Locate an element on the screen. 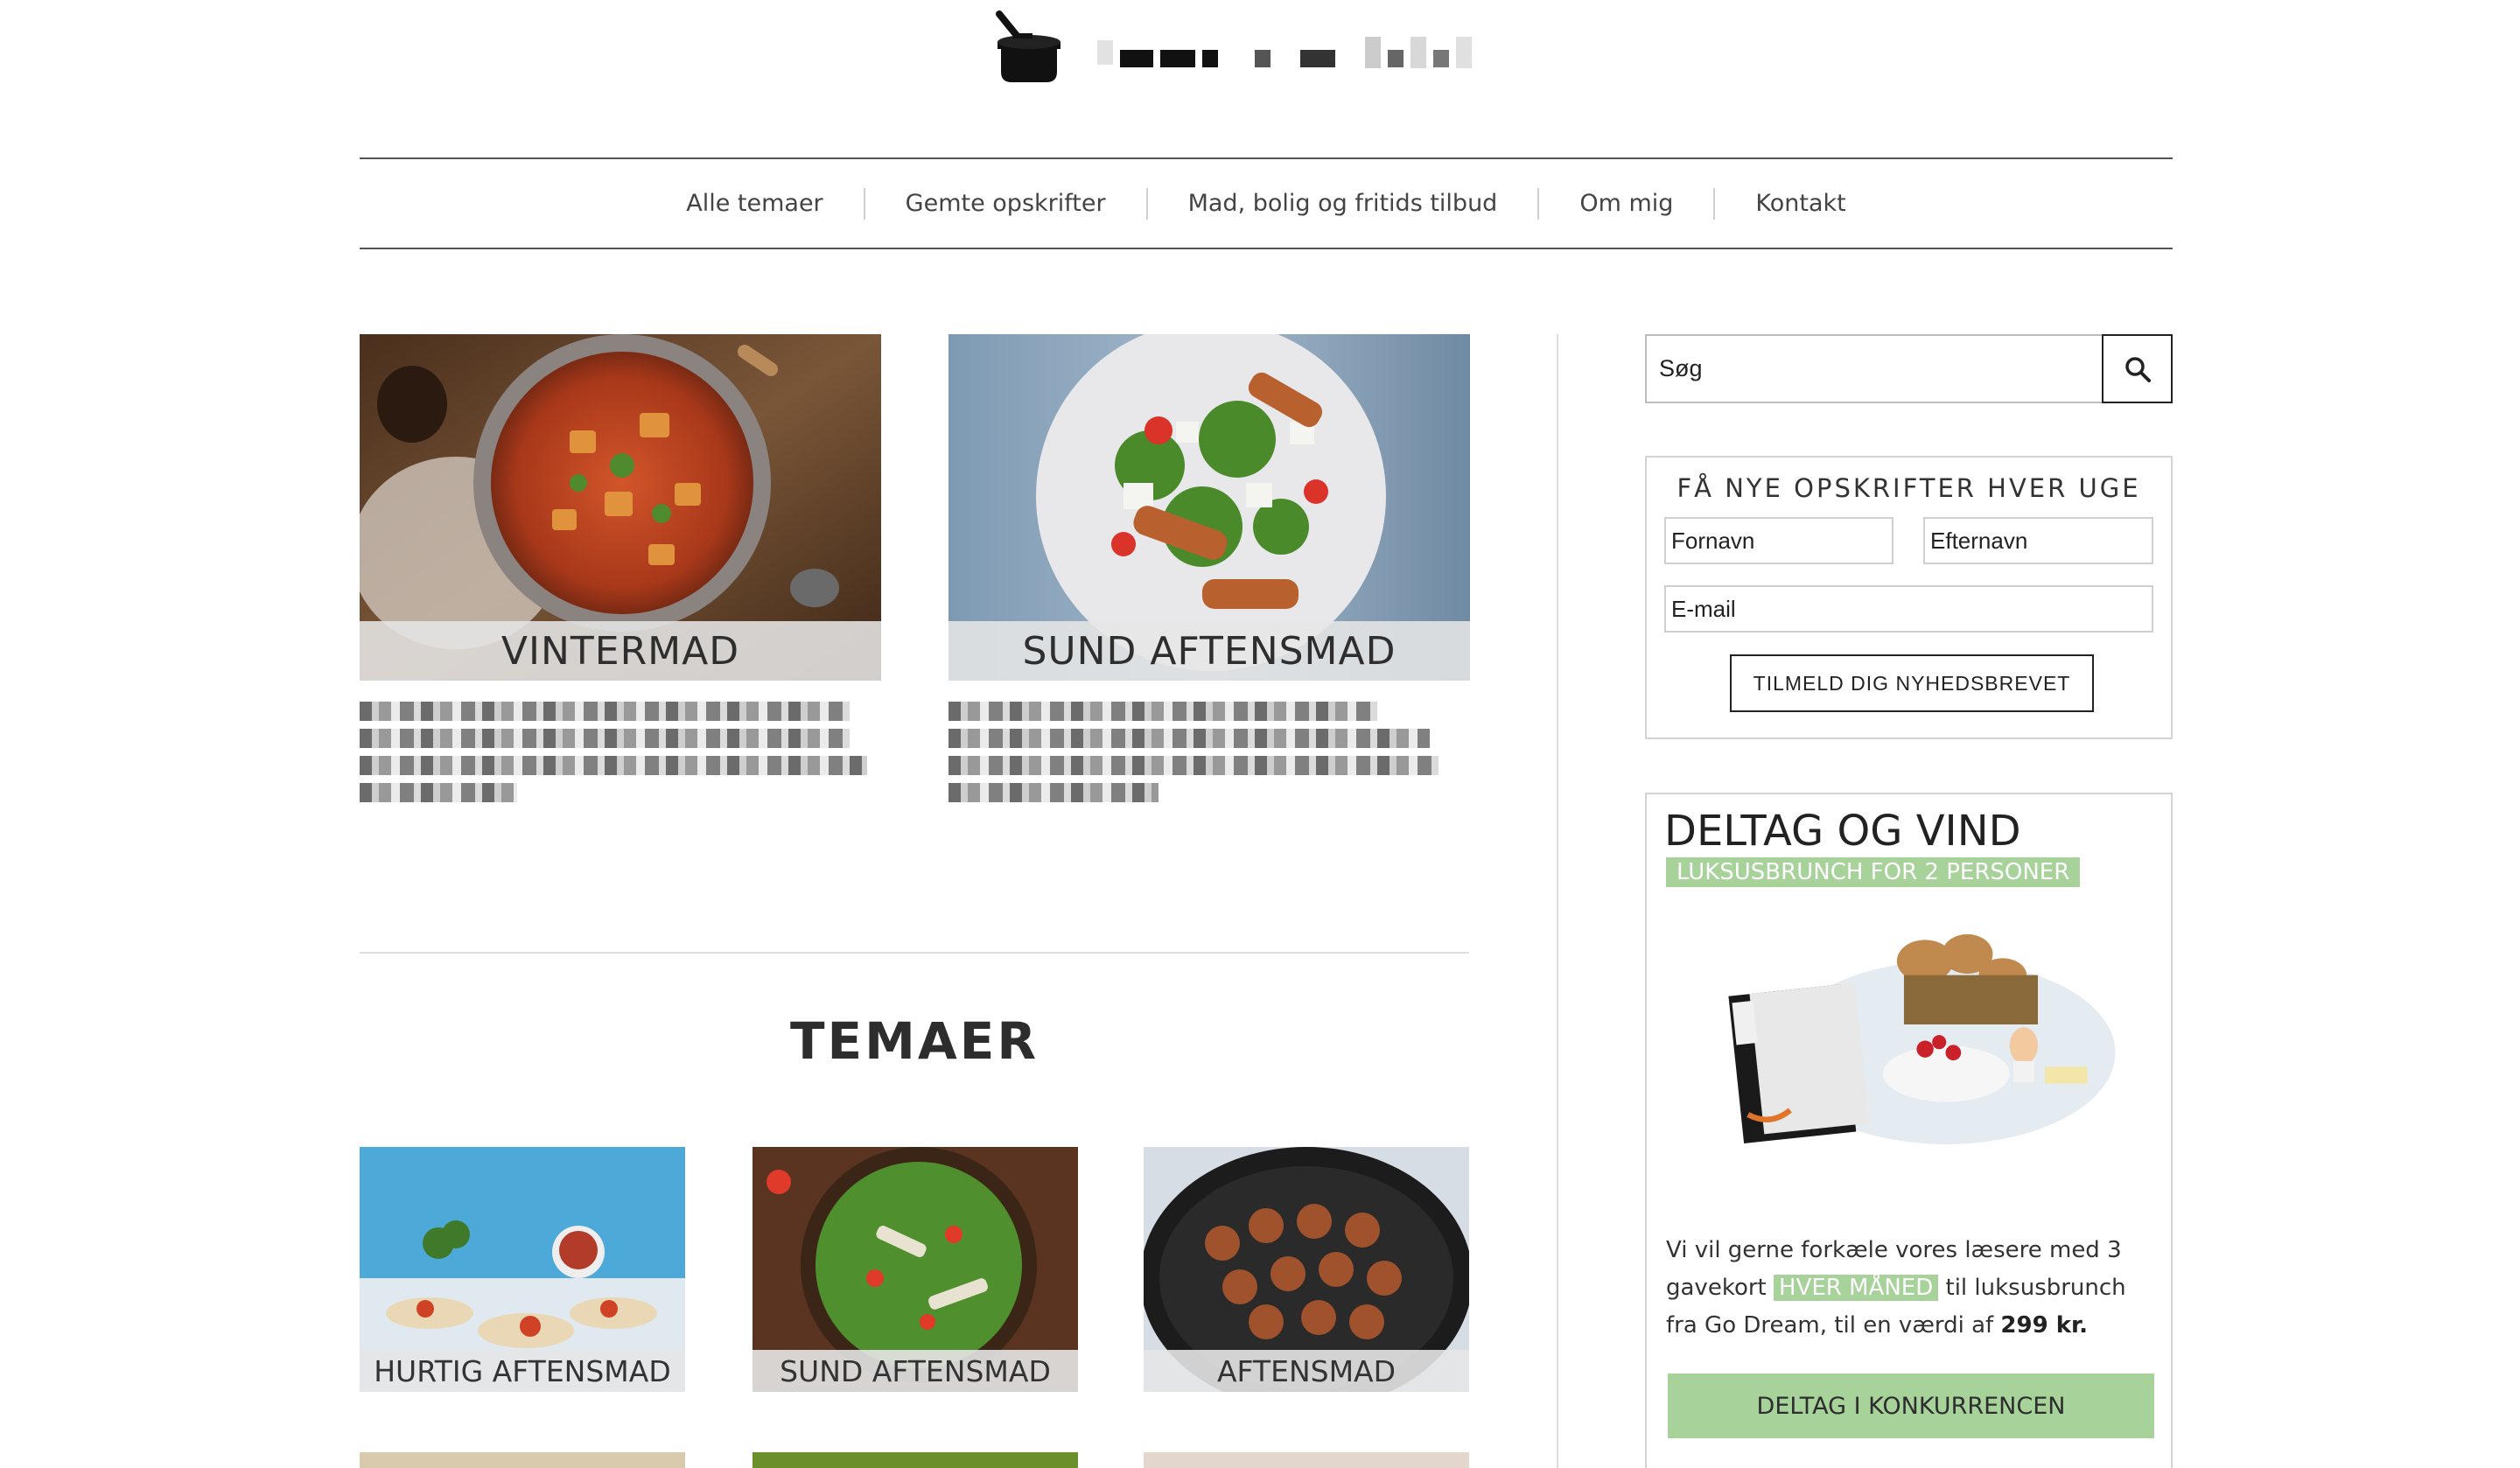 The image size is (2520, 1468). feature-card-vintermad: VINTERMAD is located at coordinates (620, 572).